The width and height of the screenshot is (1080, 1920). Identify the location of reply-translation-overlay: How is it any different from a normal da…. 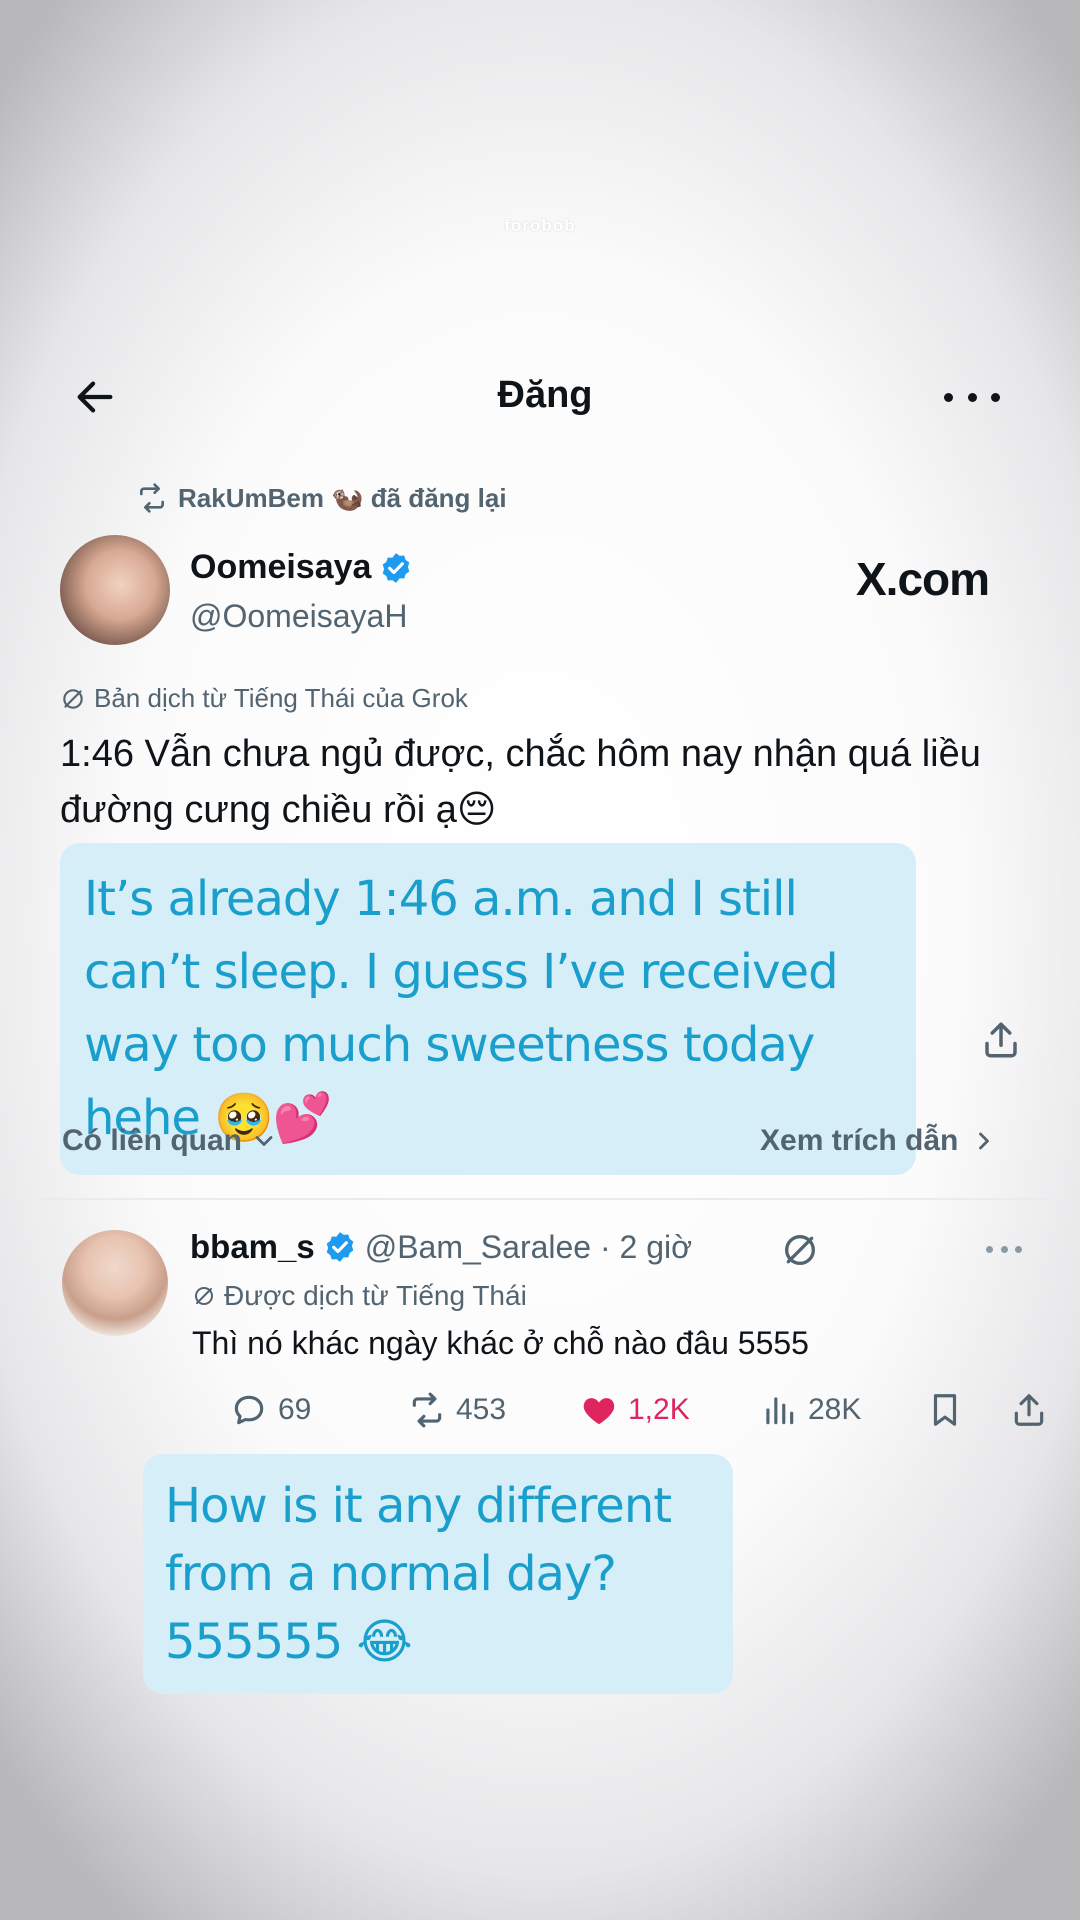
(438, 1574).